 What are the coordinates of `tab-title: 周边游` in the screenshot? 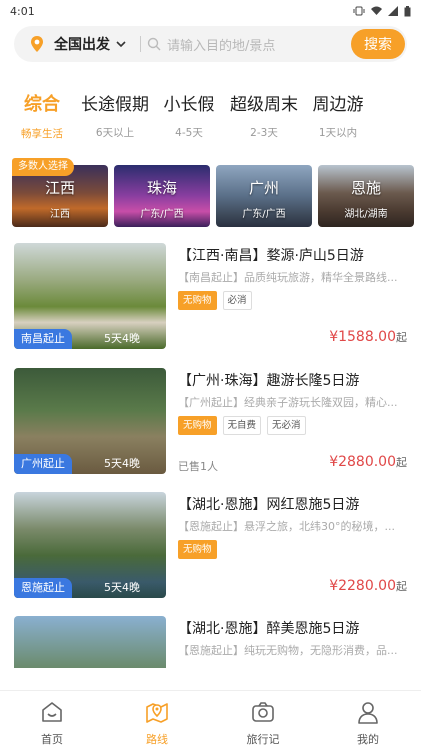 It's located at (338, 105).